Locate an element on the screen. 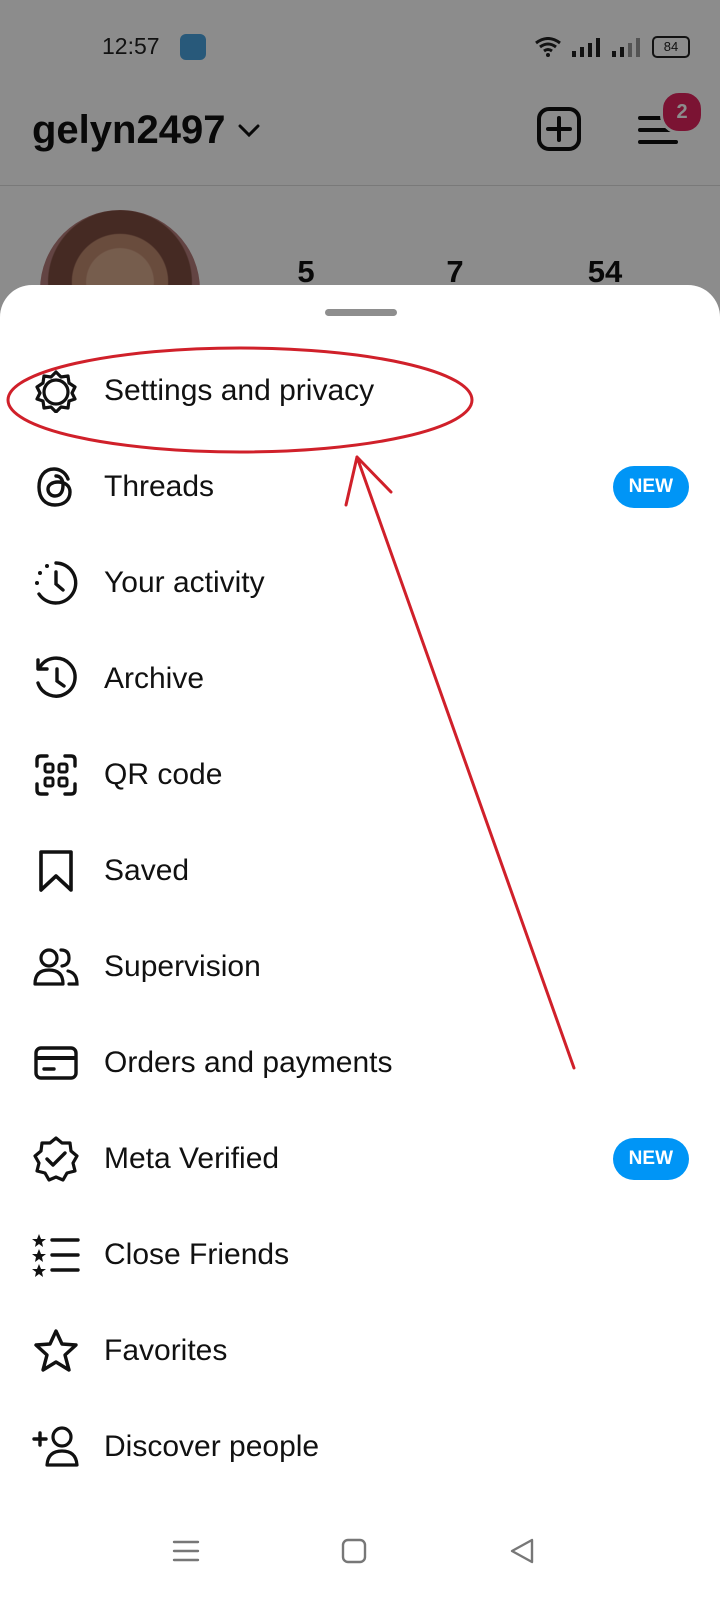 This screenshot has width=720, height=1600. menu-item-label: Close Friends is located at coordinates (197, 1254).